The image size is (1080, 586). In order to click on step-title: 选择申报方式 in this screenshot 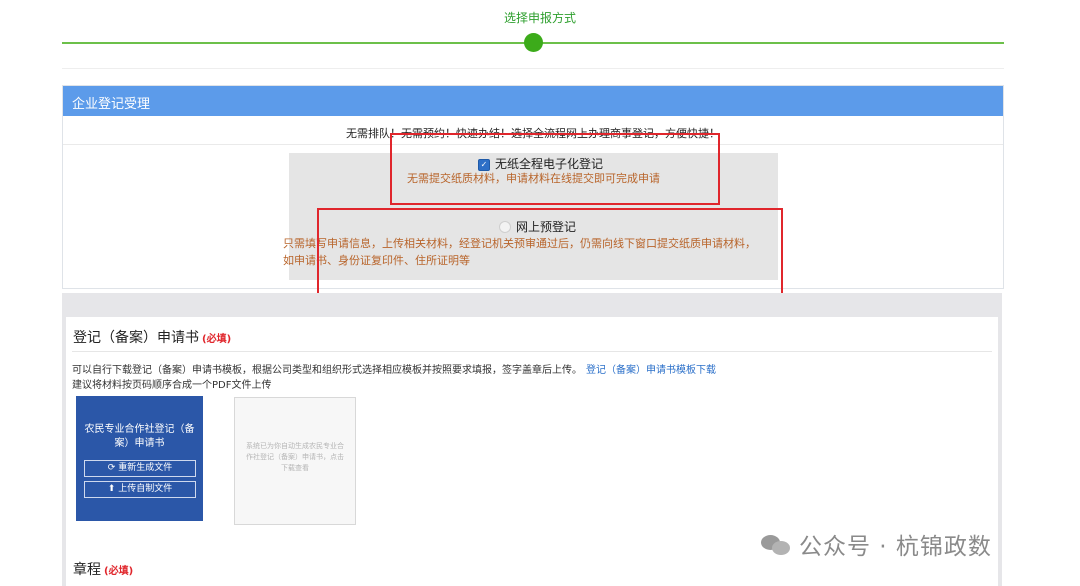, I will do `click(539, 18)`.